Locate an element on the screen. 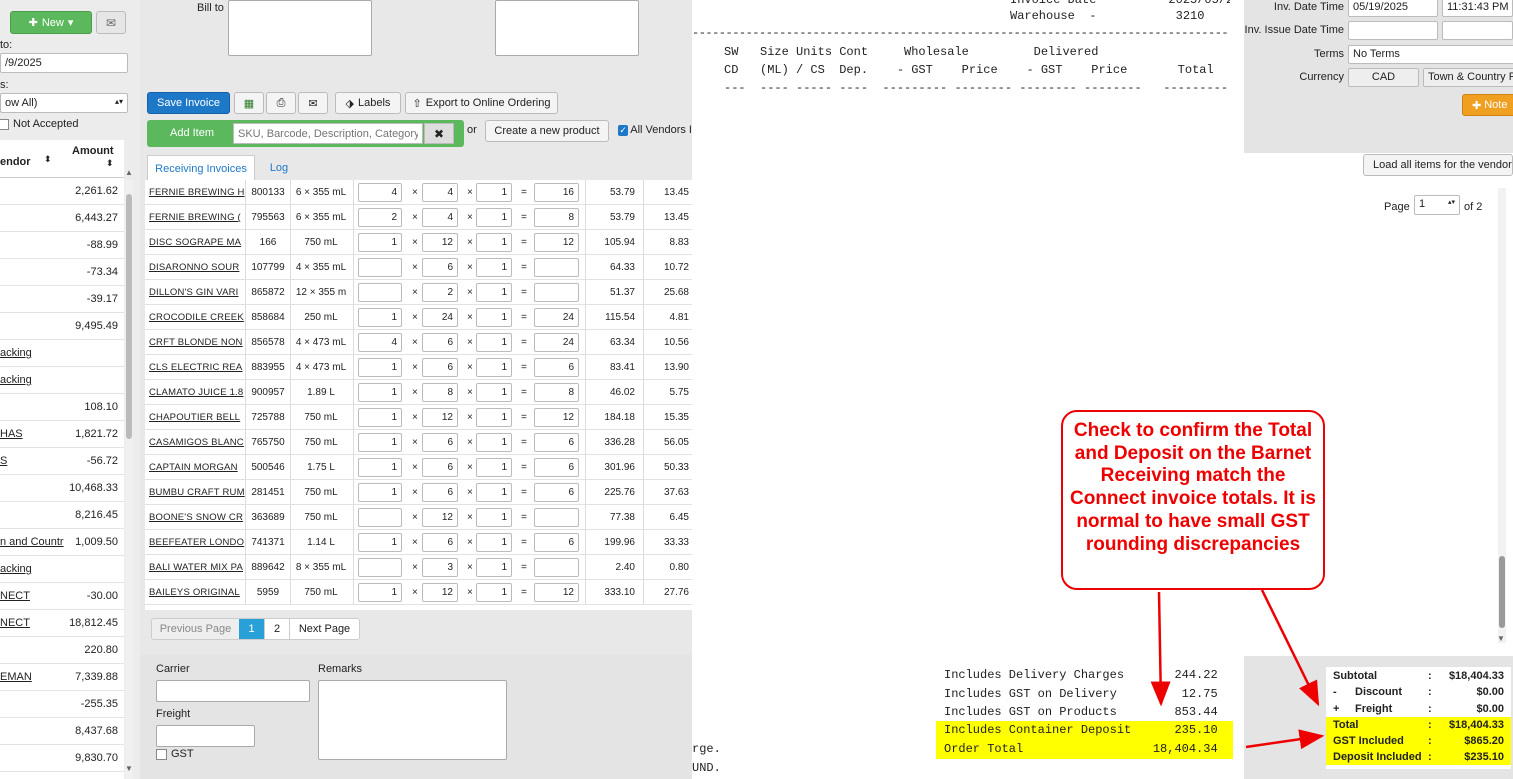  item-search-input is located at coordinates (328, 133).